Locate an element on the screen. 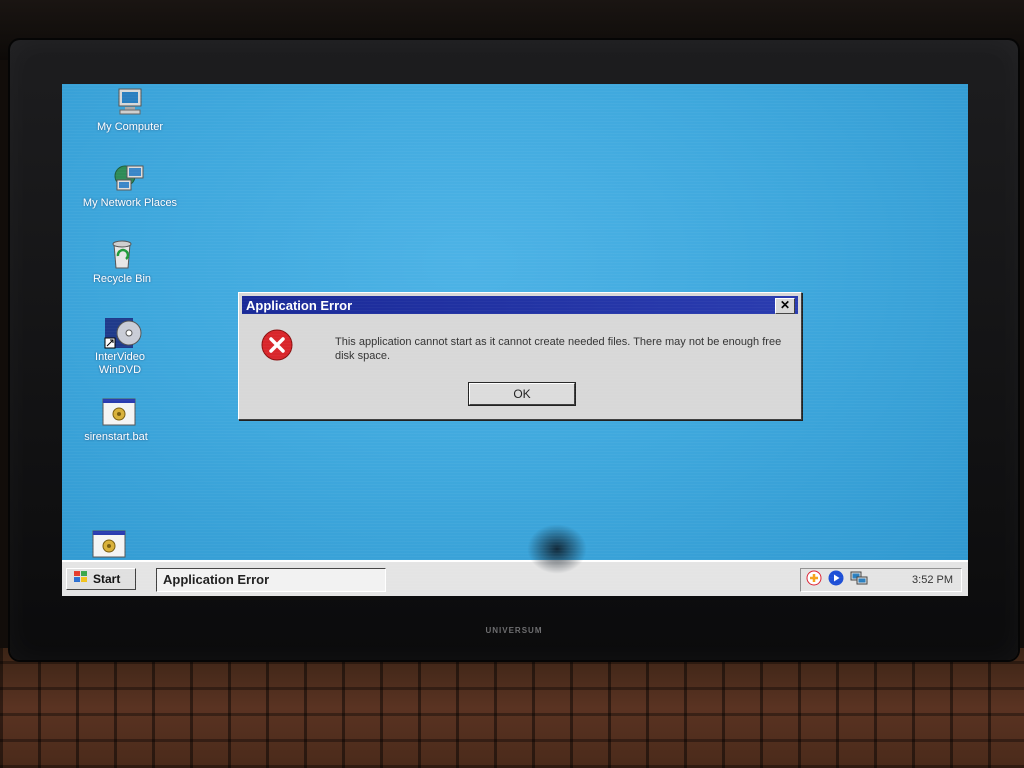 The height and width of the screenshot is (768, 1024). realplayer-icon is located at coordinates (814, 580).